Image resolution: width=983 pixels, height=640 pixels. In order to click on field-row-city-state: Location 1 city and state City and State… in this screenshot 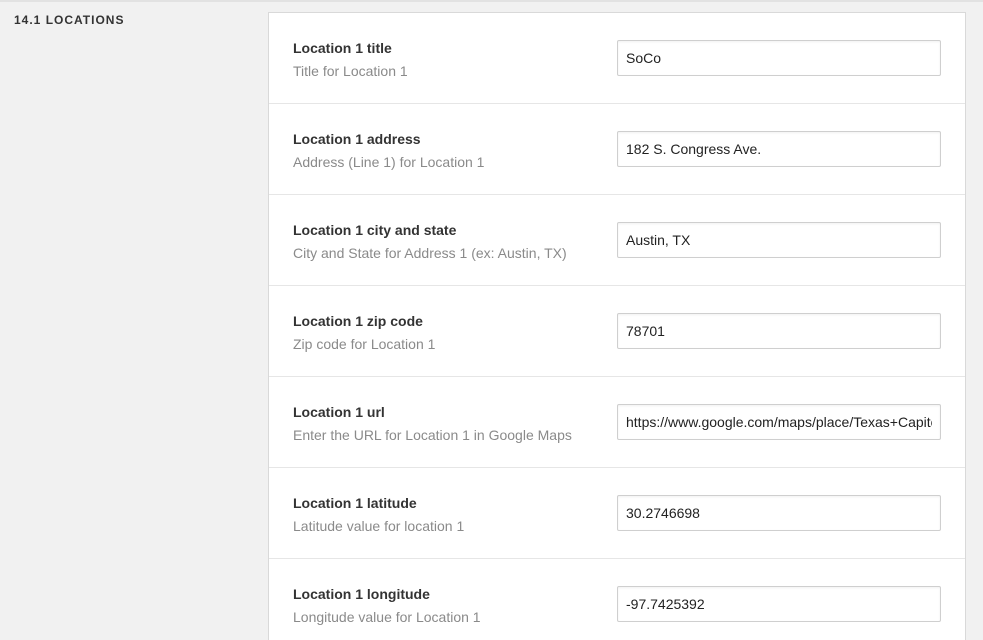, I will do `click(617, 240)`.